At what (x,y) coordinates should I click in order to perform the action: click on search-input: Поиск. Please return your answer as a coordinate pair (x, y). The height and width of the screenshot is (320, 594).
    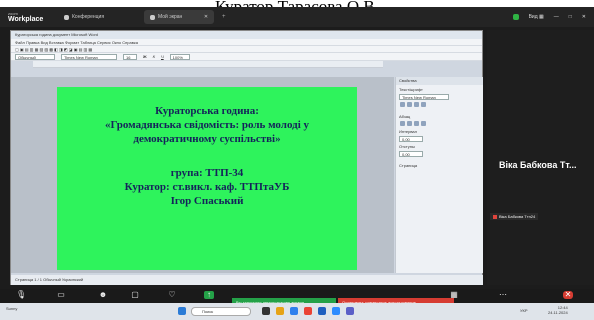
    Looking at the image, I should click on (221, 311).